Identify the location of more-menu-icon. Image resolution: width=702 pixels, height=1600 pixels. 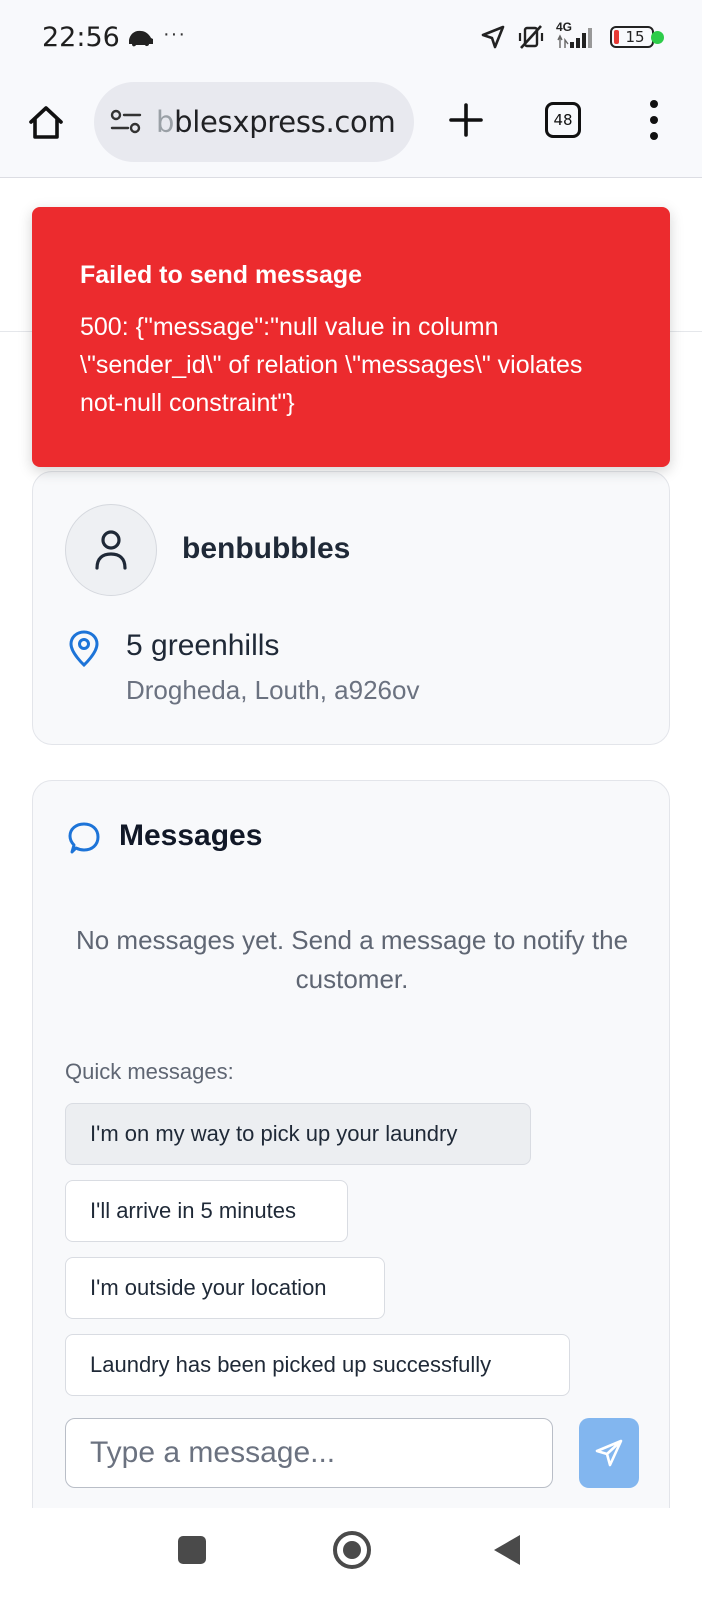
(654, 120).